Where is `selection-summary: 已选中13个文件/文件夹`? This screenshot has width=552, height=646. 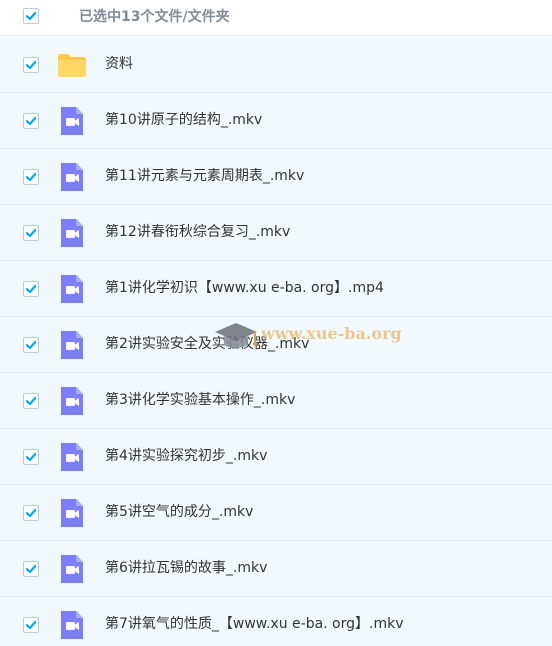
selection-summary: 已选中13个文件/文件夹 is located at coordinates (154, 17).